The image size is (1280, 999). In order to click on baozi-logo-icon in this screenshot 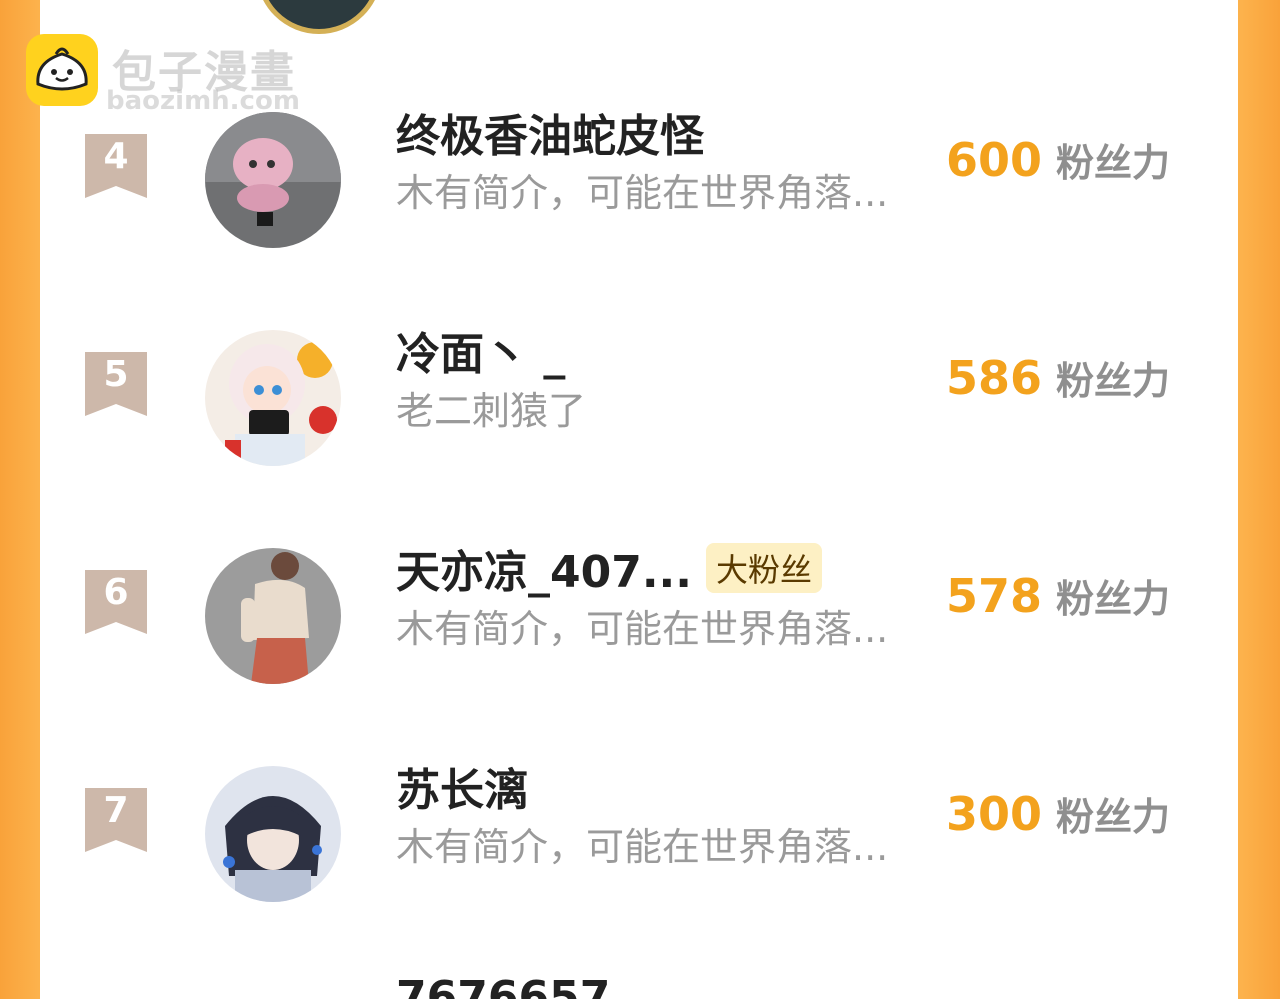, I will do `click(62, 70)`.